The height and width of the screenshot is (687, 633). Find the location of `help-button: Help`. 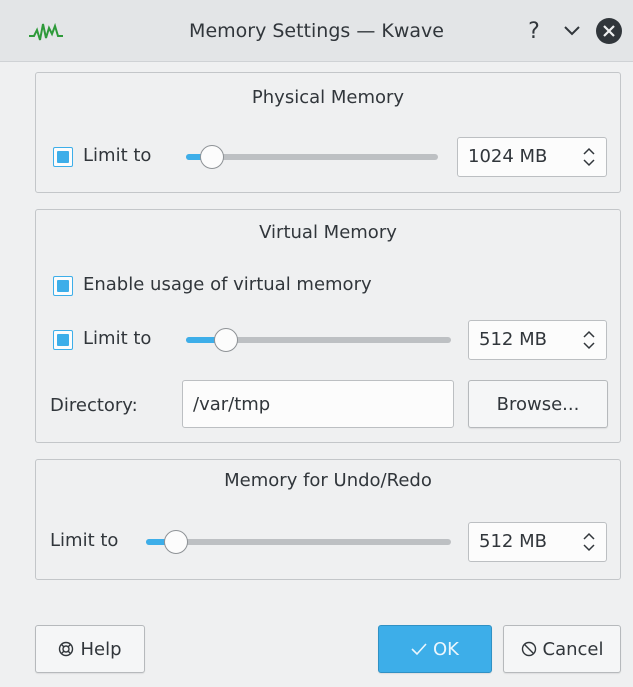

help-button: Help is located at coordinates (90, 649).